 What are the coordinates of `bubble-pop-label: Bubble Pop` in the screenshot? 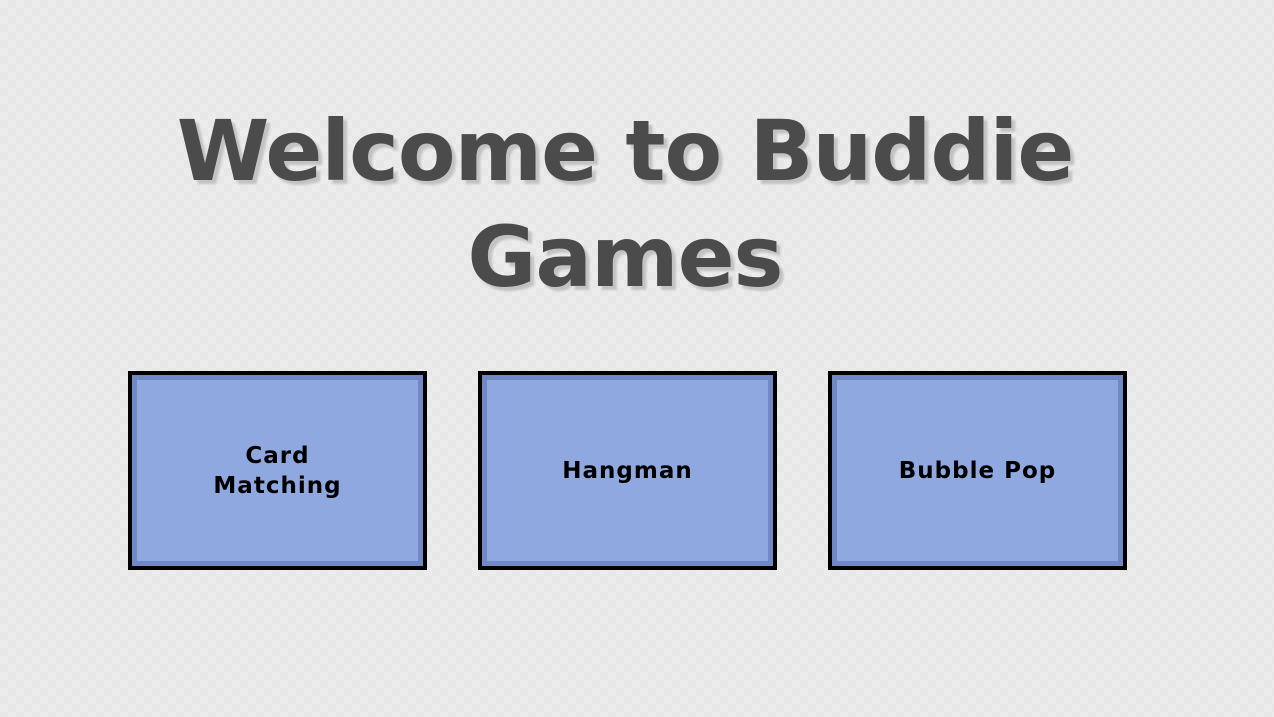 It's located at (977, 470).